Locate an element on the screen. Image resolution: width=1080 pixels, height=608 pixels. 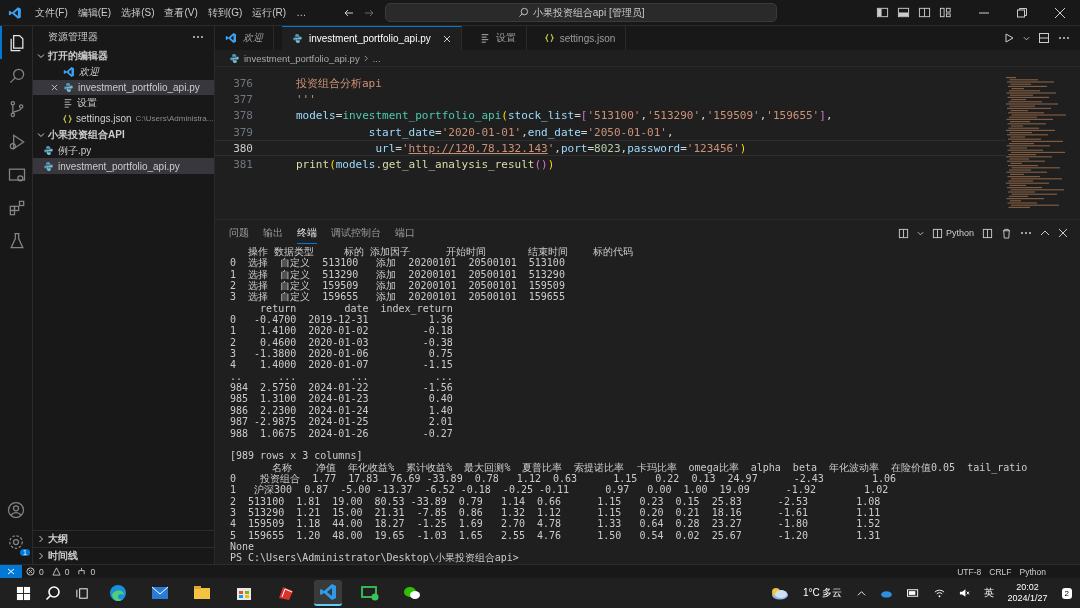
terminal-line: 3 513290 1.21 15.00 21.31 -7.85 0.86 1.32 1.12 1.15 0.20 0.21 18.16 -1.61 1.11 is located at coordinates (556, 512).